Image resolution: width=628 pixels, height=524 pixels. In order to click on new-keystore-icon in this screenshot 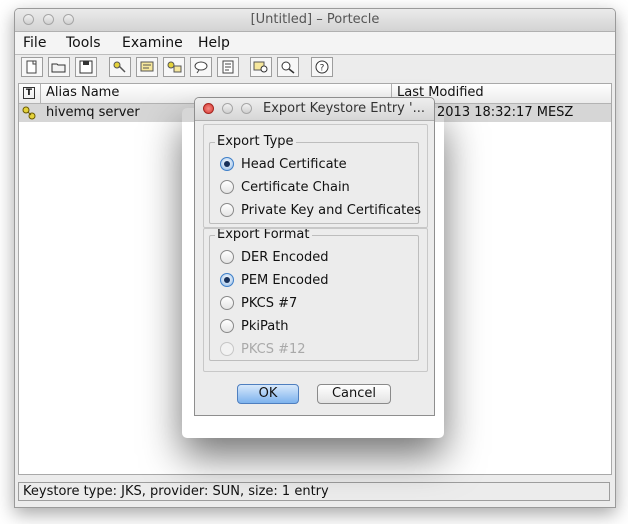, I will do `click(32, 67)`.